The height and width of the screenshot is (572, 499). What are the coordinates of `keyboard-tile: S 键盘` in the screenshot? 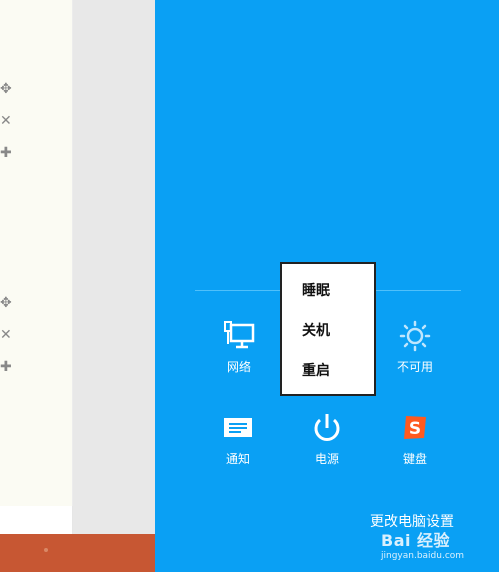 It's located at (415, 439).